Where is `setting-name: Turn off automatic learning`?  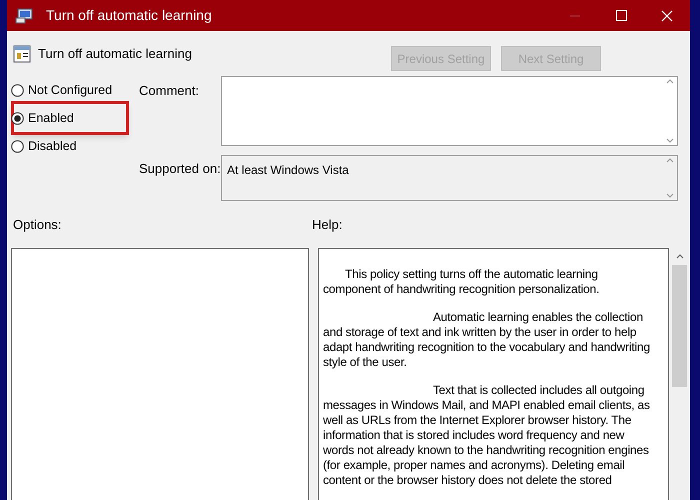 setting-name: Turn off automatic learning is located at coordinates (115, 54).